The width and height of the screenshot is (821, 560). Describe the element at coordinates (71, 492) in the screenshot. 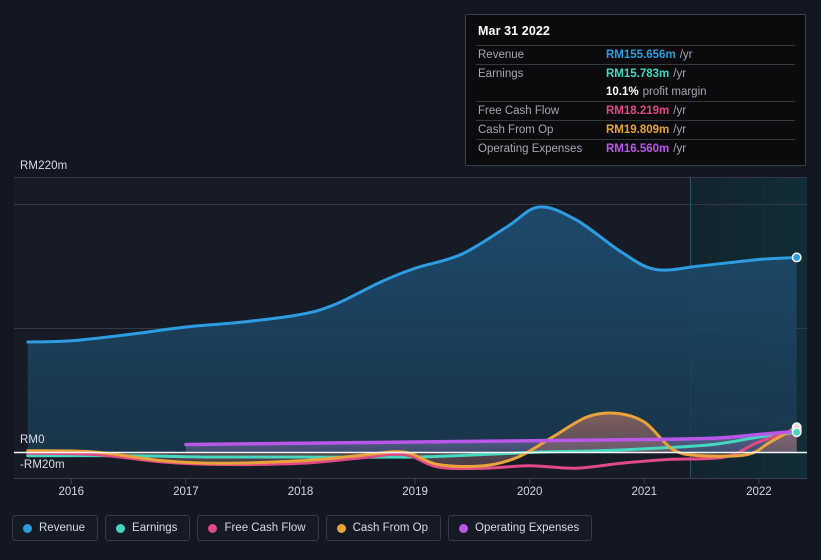

I see `x-axis-tick-2016: 2016` at that location.